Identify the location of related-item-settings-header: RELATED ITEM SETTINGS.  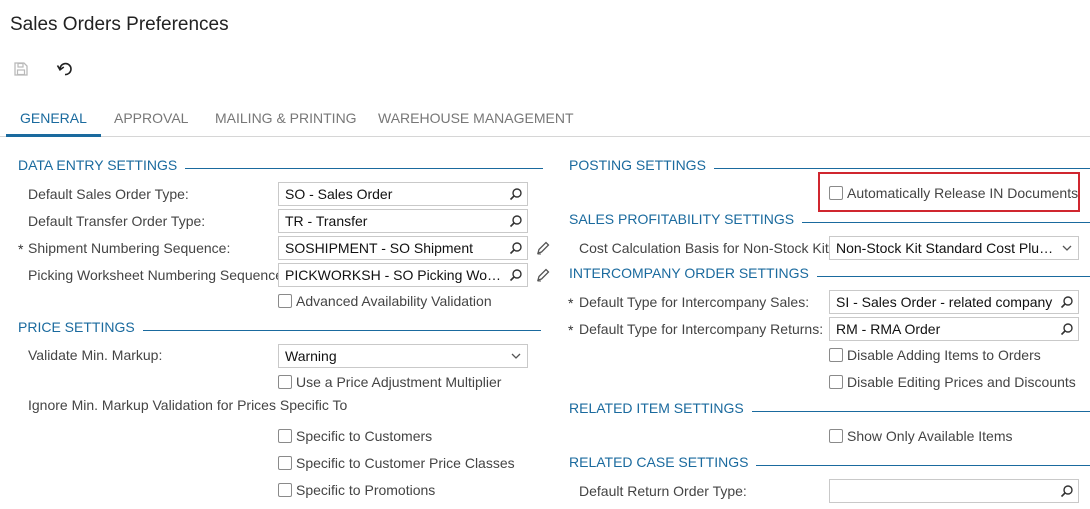
(829, 408).